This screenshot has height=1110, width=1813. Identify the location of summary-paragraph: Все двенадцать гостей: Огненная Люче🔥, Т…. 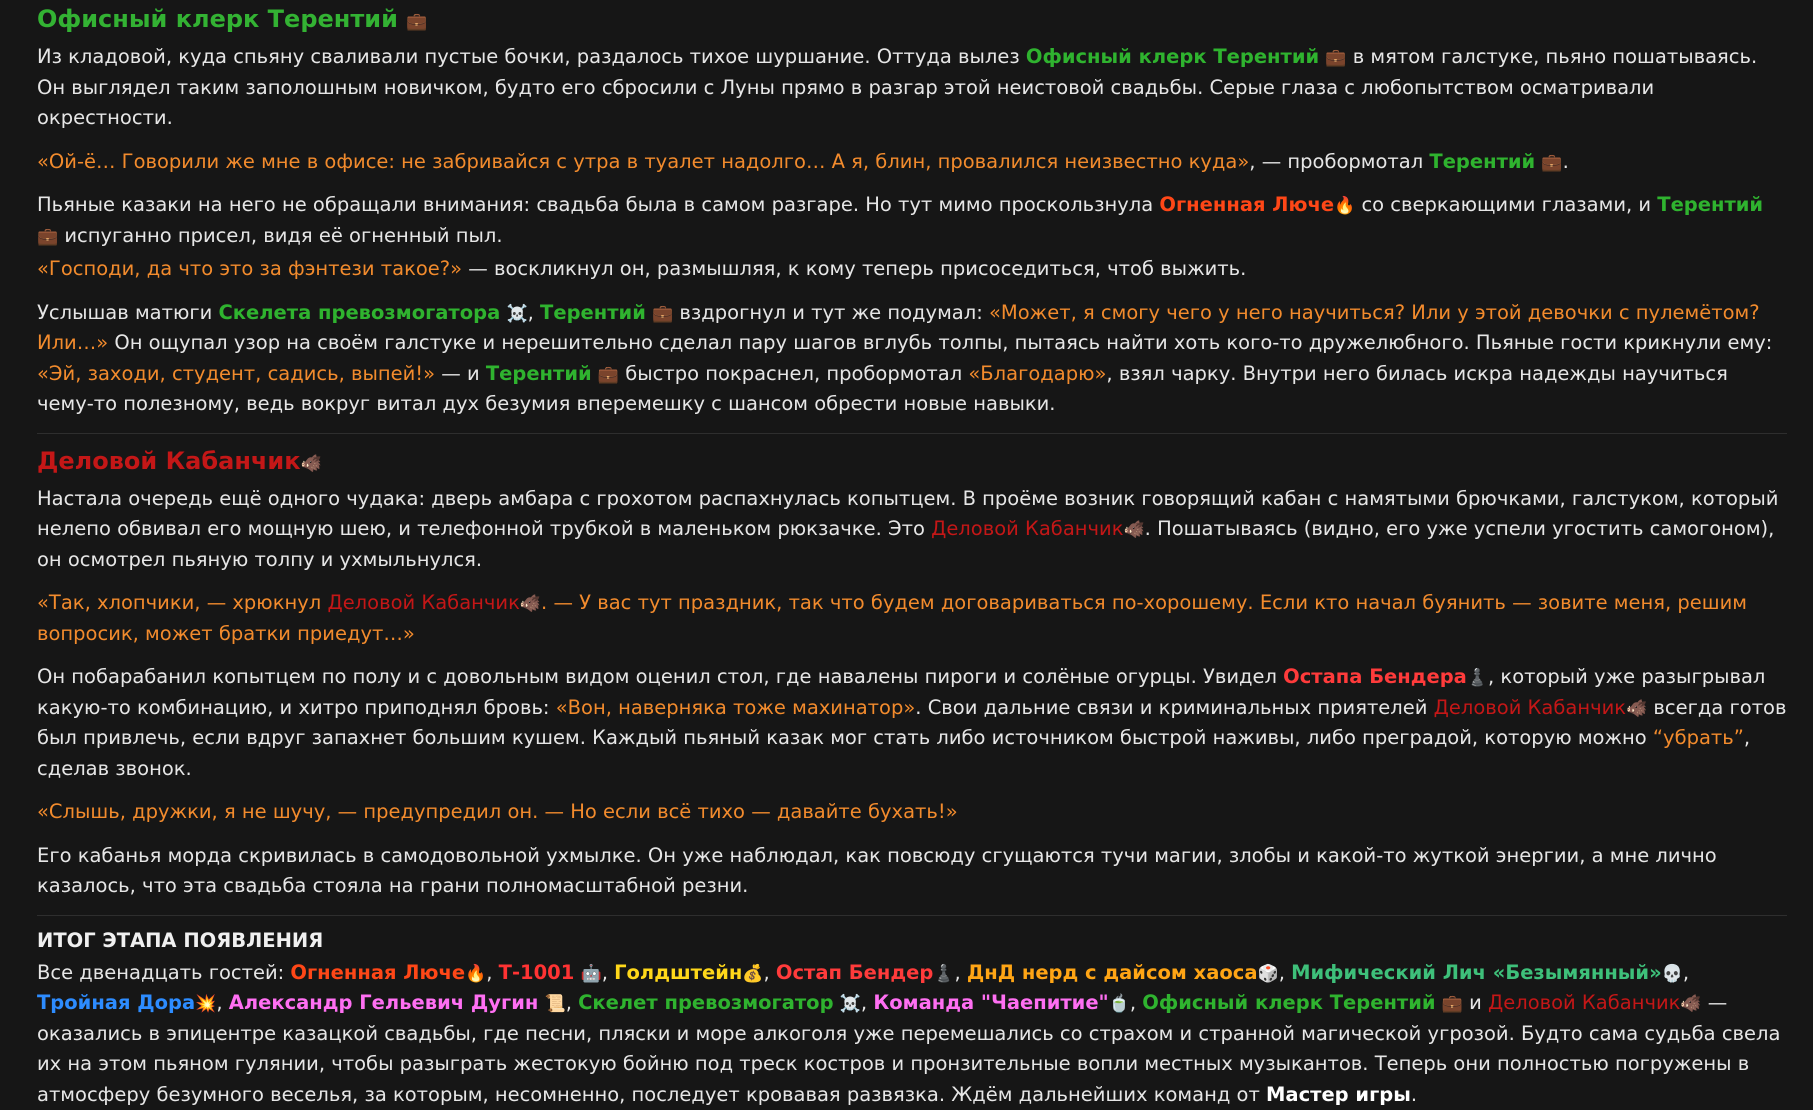
(912, 1034).